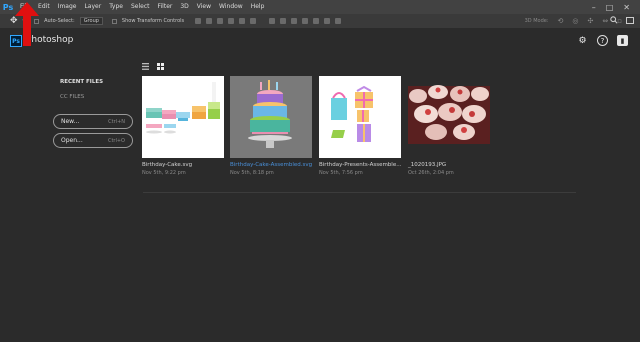 Image resolution: width=640 pixels, height=342 pixels. Describe the element at coordinates (271, 165) in the screenshot. I see `file-name: Birthday-Cake-Assembled.svg` at that location.